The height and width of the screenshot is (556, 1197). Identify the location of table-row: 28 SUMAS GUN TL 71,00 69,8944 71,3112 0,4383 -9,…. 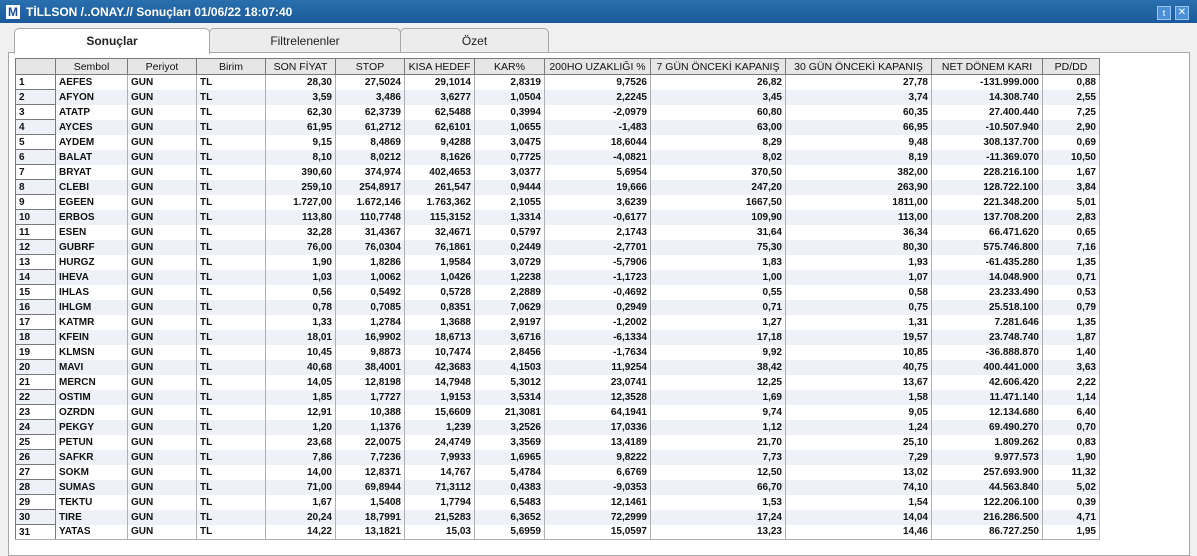
(557, 487).